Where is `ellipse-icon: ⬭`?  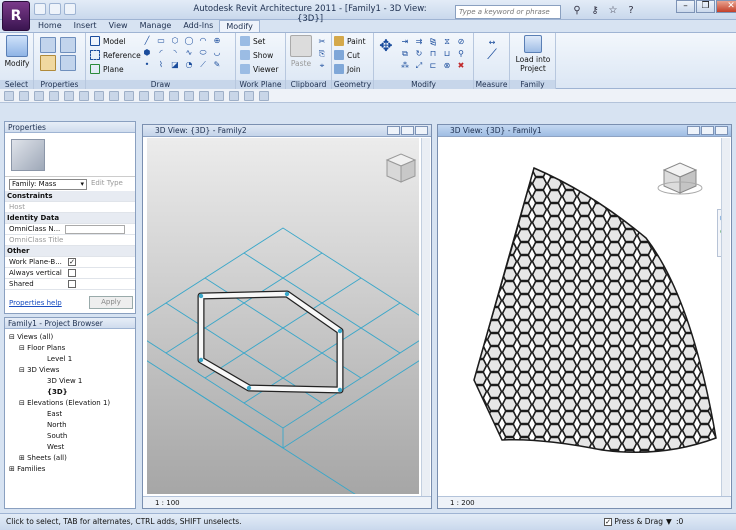 ellipse-icon: ⬭ is located at coordinates (203, 53).